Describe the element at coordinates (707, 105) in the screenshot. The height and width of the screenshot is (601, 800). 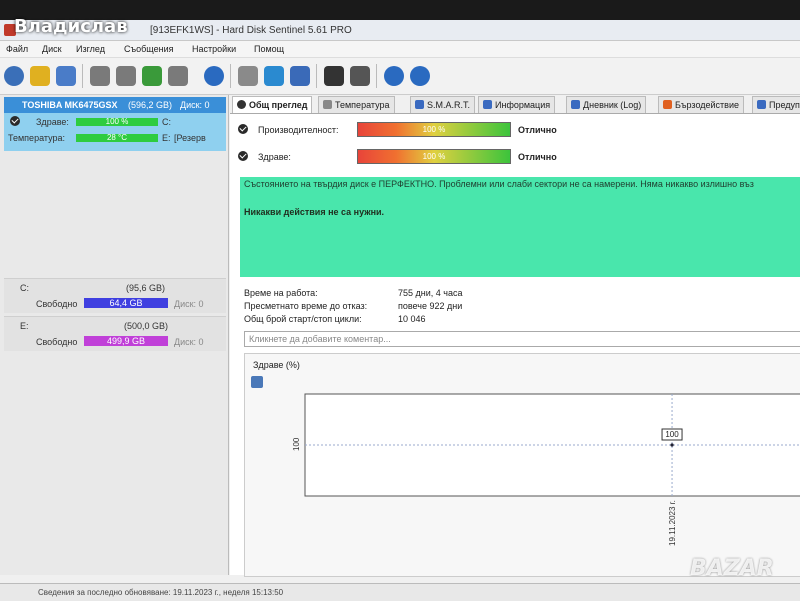
I see `tab-label: Бързодействие` at that location.